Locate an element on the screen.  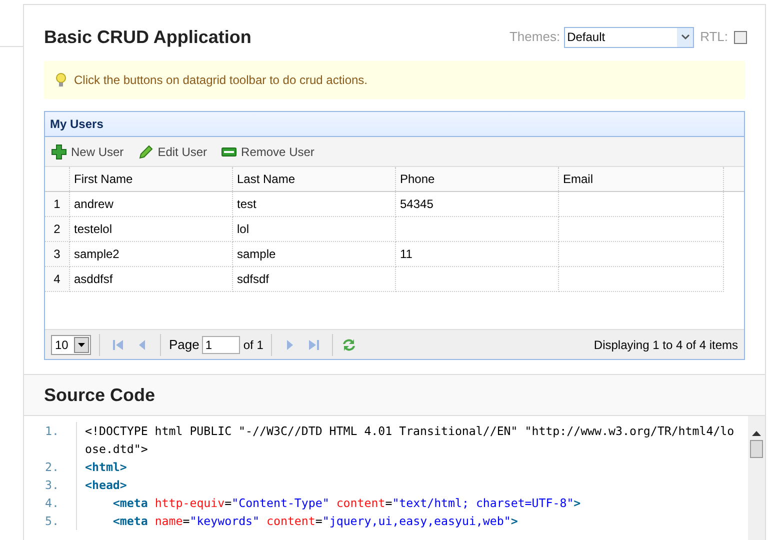
scroll-thumb is located at coordinates (756, 449).